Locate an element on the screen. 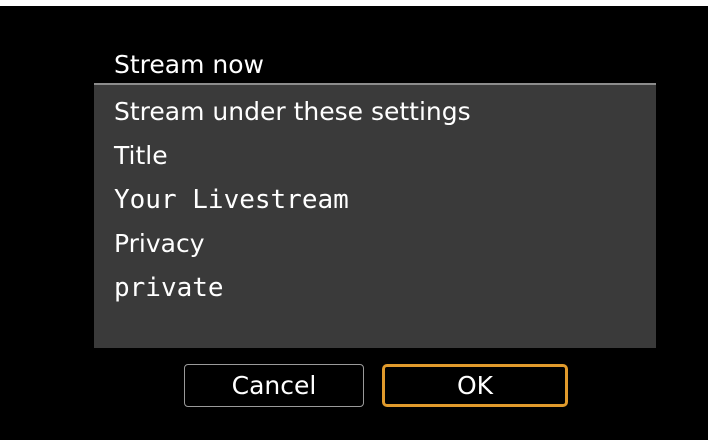 The width and height of the screenshot is (716, 440). dialog-title: Stream now is located at coordinates (189, 64).